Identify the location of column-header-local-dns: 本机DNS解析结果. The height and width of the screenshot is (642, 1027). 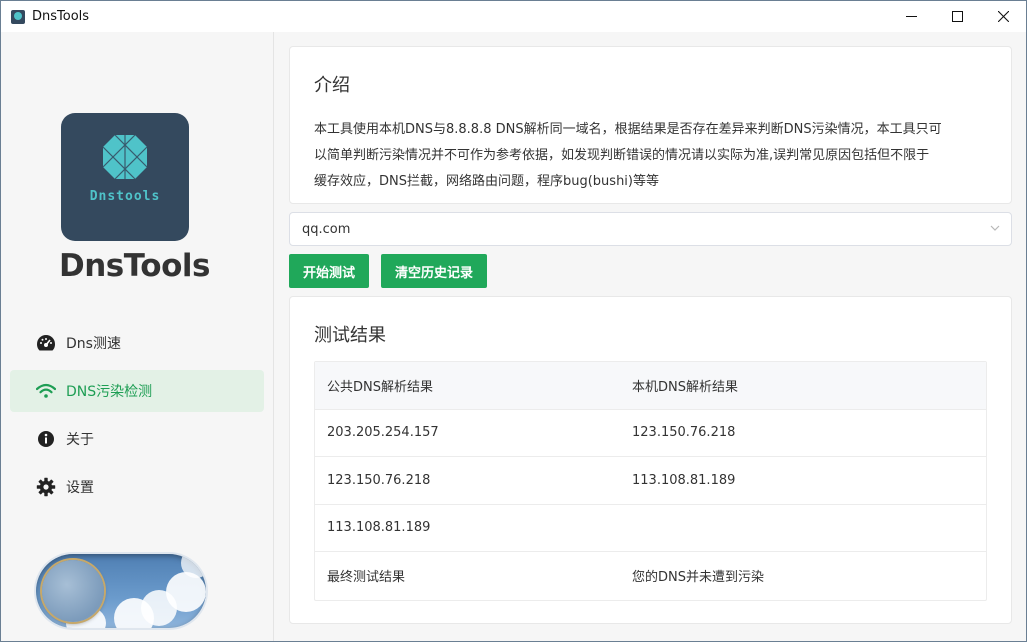
(685, 387).